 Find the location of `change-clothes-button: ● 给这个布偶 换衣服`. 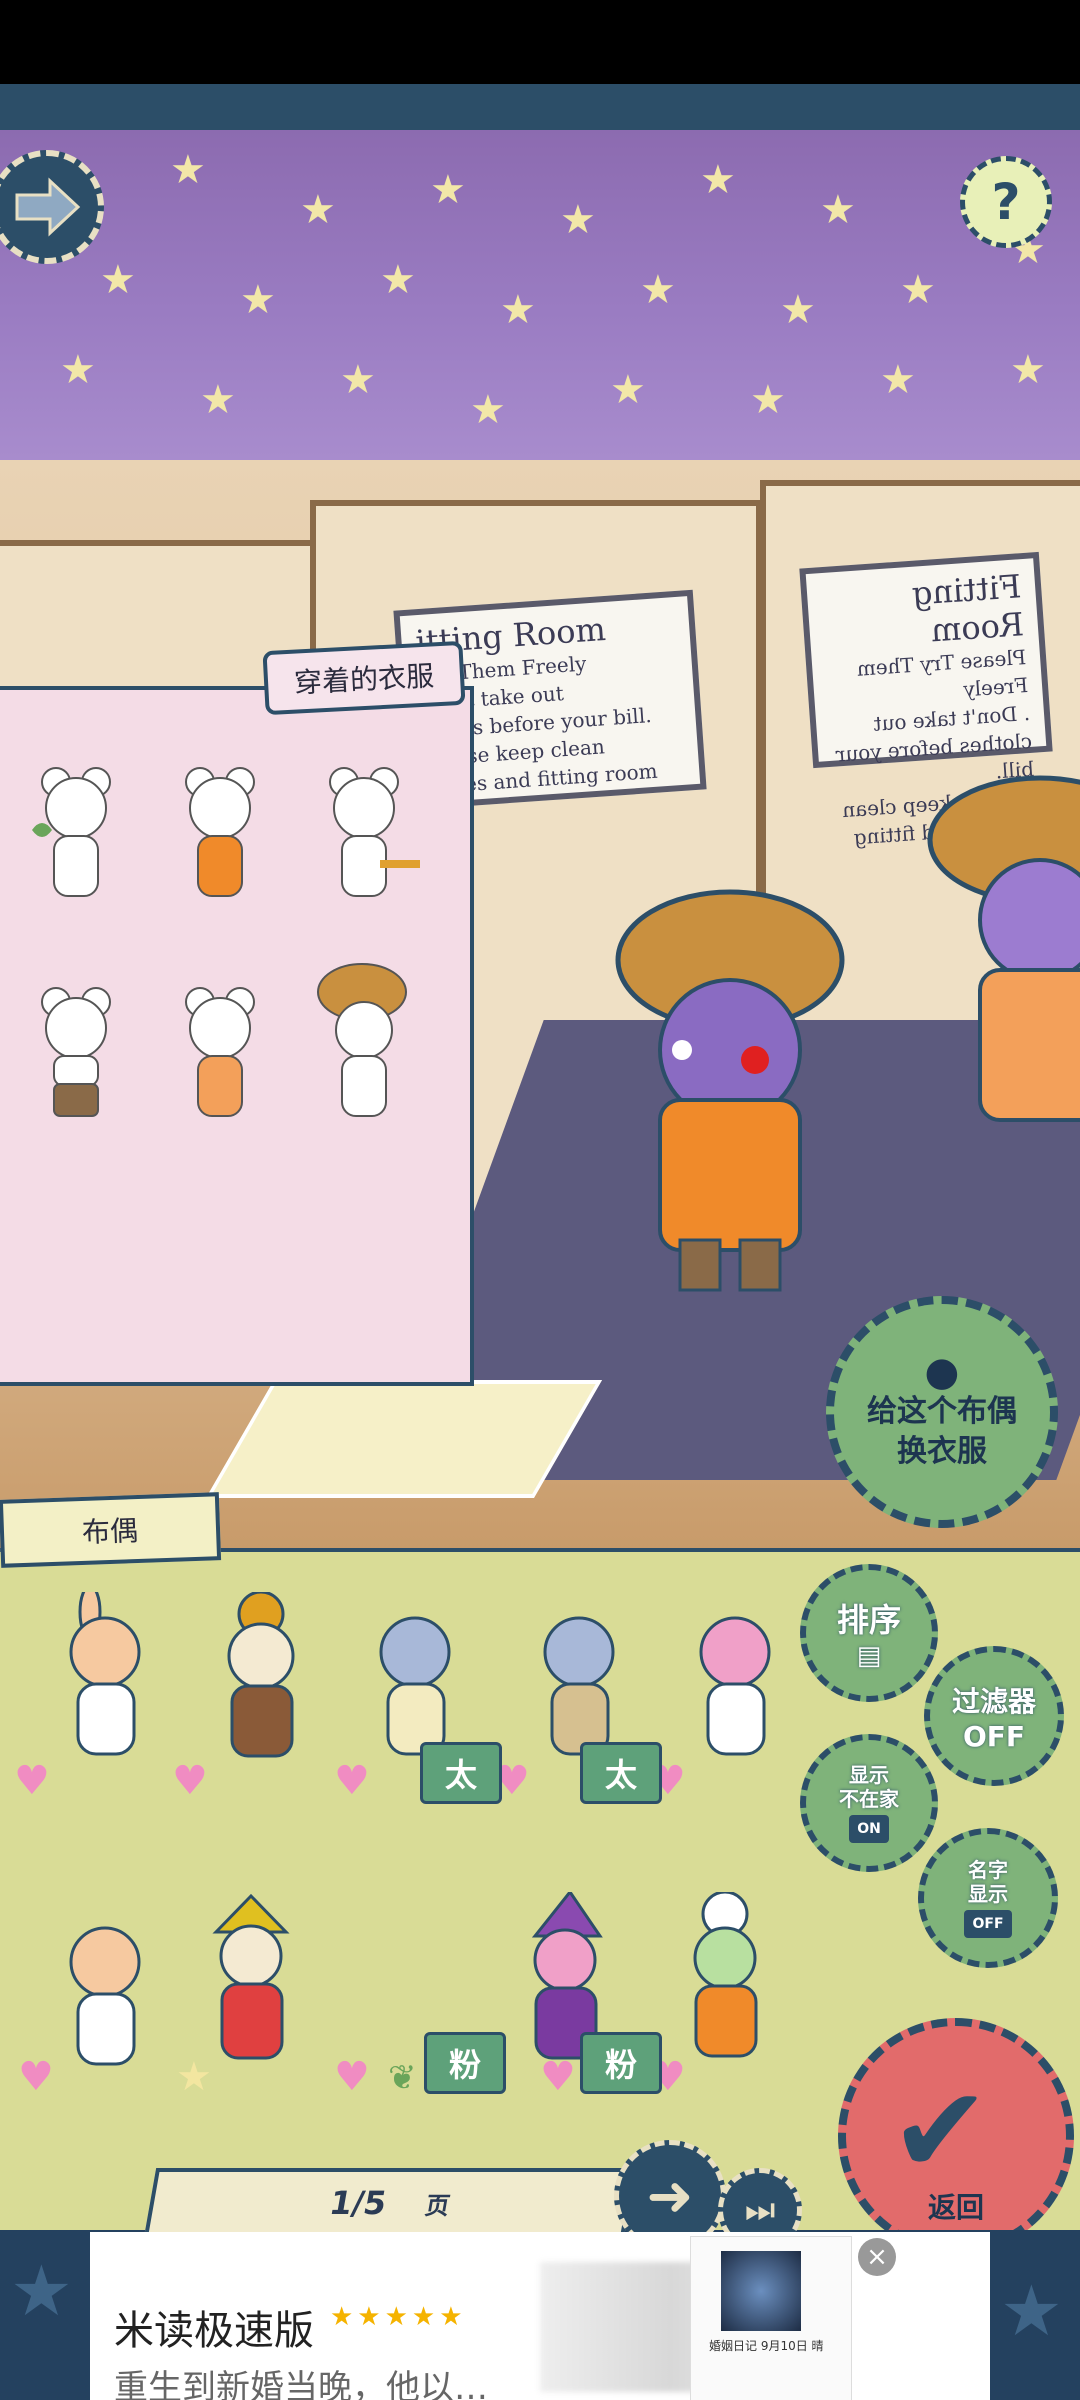

change-clothes-button: ● 给这个布偶 换衣服 is located at coordinates (942, 1412).